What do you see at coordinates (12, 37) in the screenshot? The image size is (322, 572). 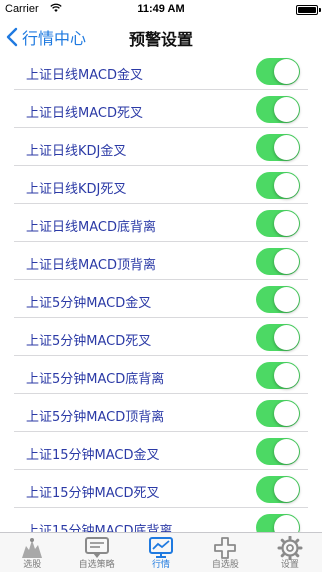 I see `chevron-left-icon` at bounding box center [12, 37].